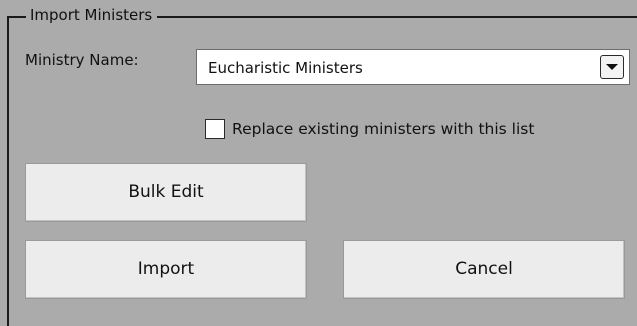 The width and height of the screenshot is (637, 326). I want to click on ministry-name-label: Ministry Name:, so click(82, 60).